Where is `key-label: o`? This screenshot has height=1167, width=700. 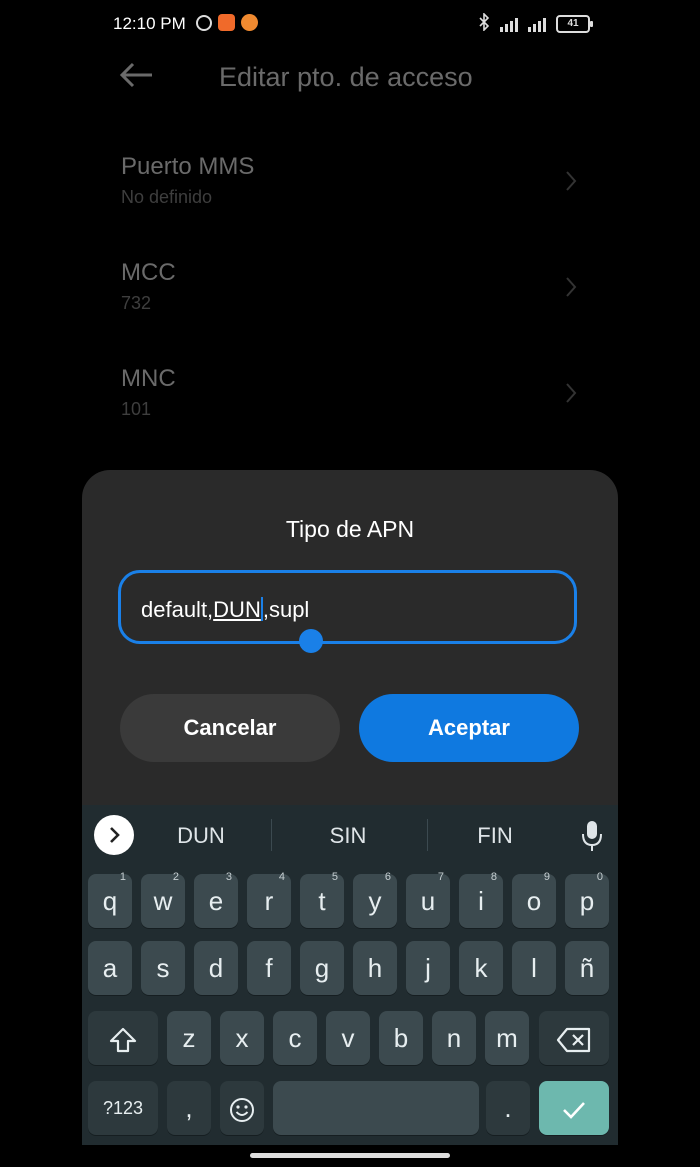 key-label: o is located at coordinates (534, 901).